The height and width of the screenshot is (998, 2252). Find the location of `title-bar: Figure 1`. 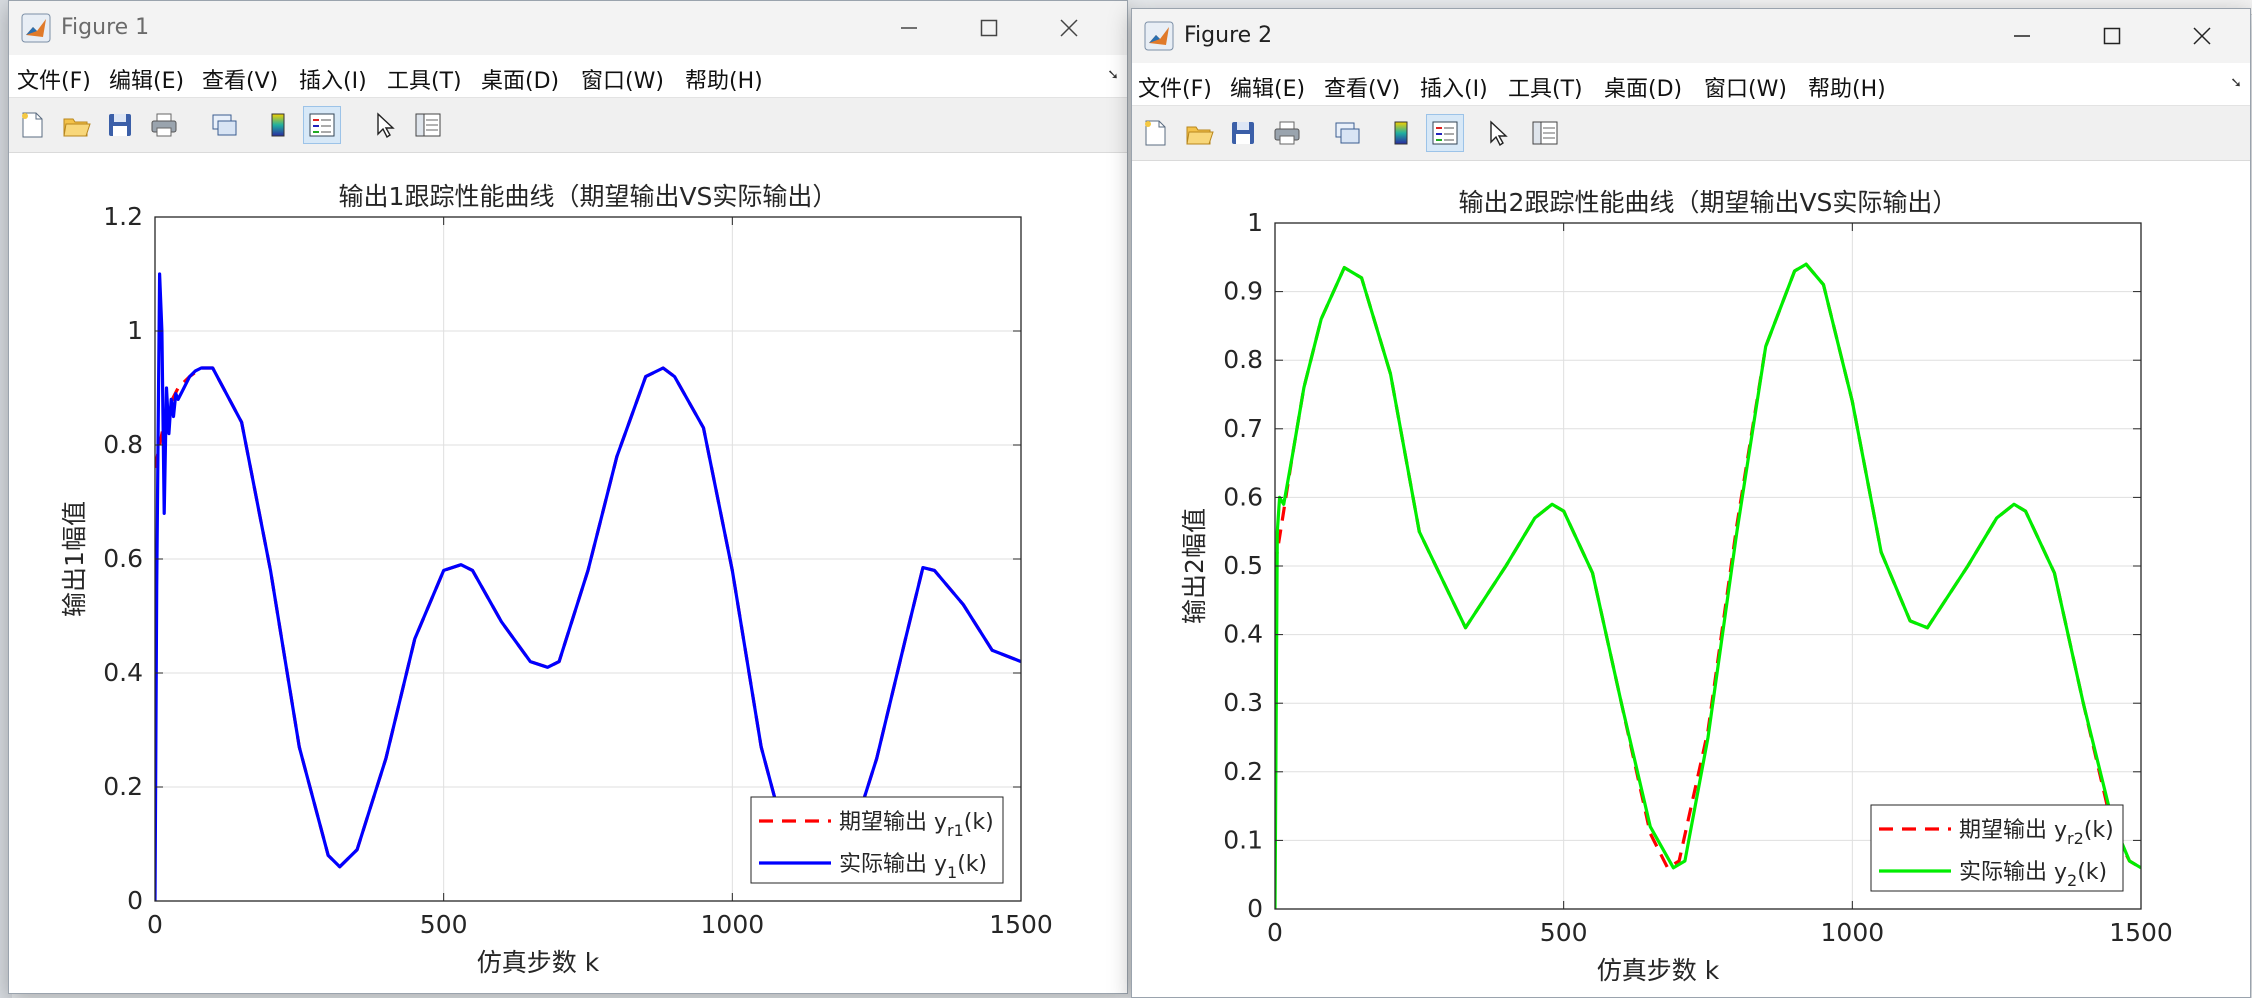

title-bar: Figure 1 is located at coordinates (568, 28).